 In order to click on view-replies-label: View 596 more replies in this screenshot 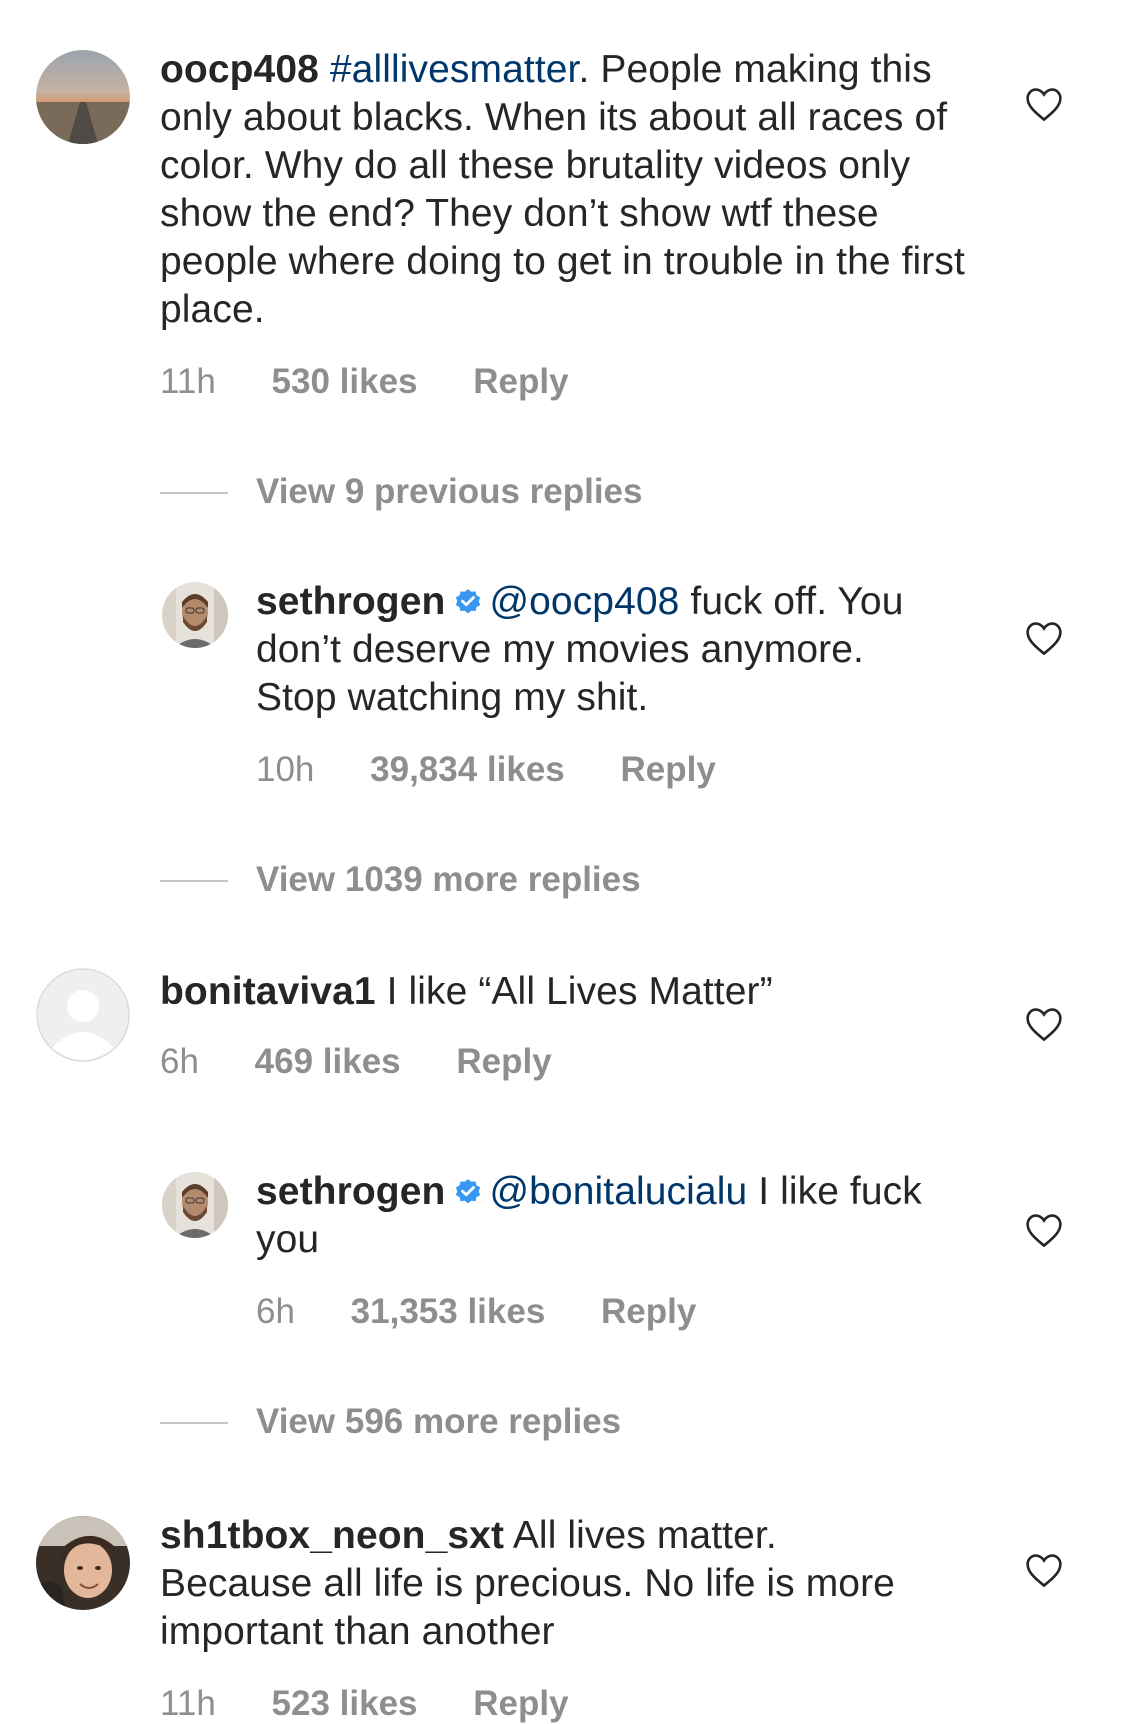, I will do `click(438, 1422)`.